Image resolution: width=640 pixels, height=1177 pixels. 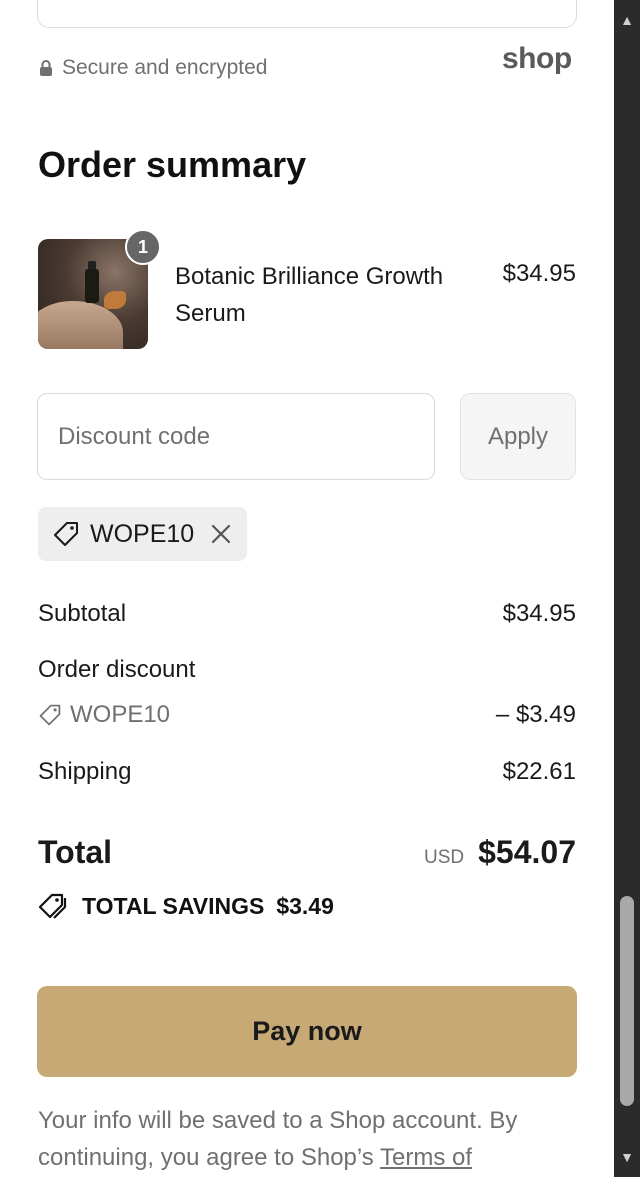 I want to click on savings-label: TOTAL SAVINGS, so click(x=173, y=905).